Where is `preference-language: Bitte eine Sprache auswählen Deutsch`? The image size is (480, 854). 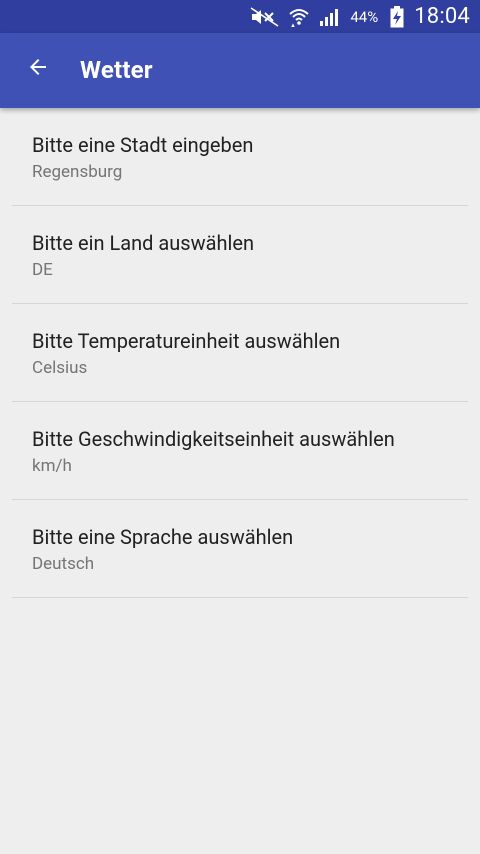
preference-language: Bitte eine Sprache auswählen Deutsch is located at coordinates (240, 549).